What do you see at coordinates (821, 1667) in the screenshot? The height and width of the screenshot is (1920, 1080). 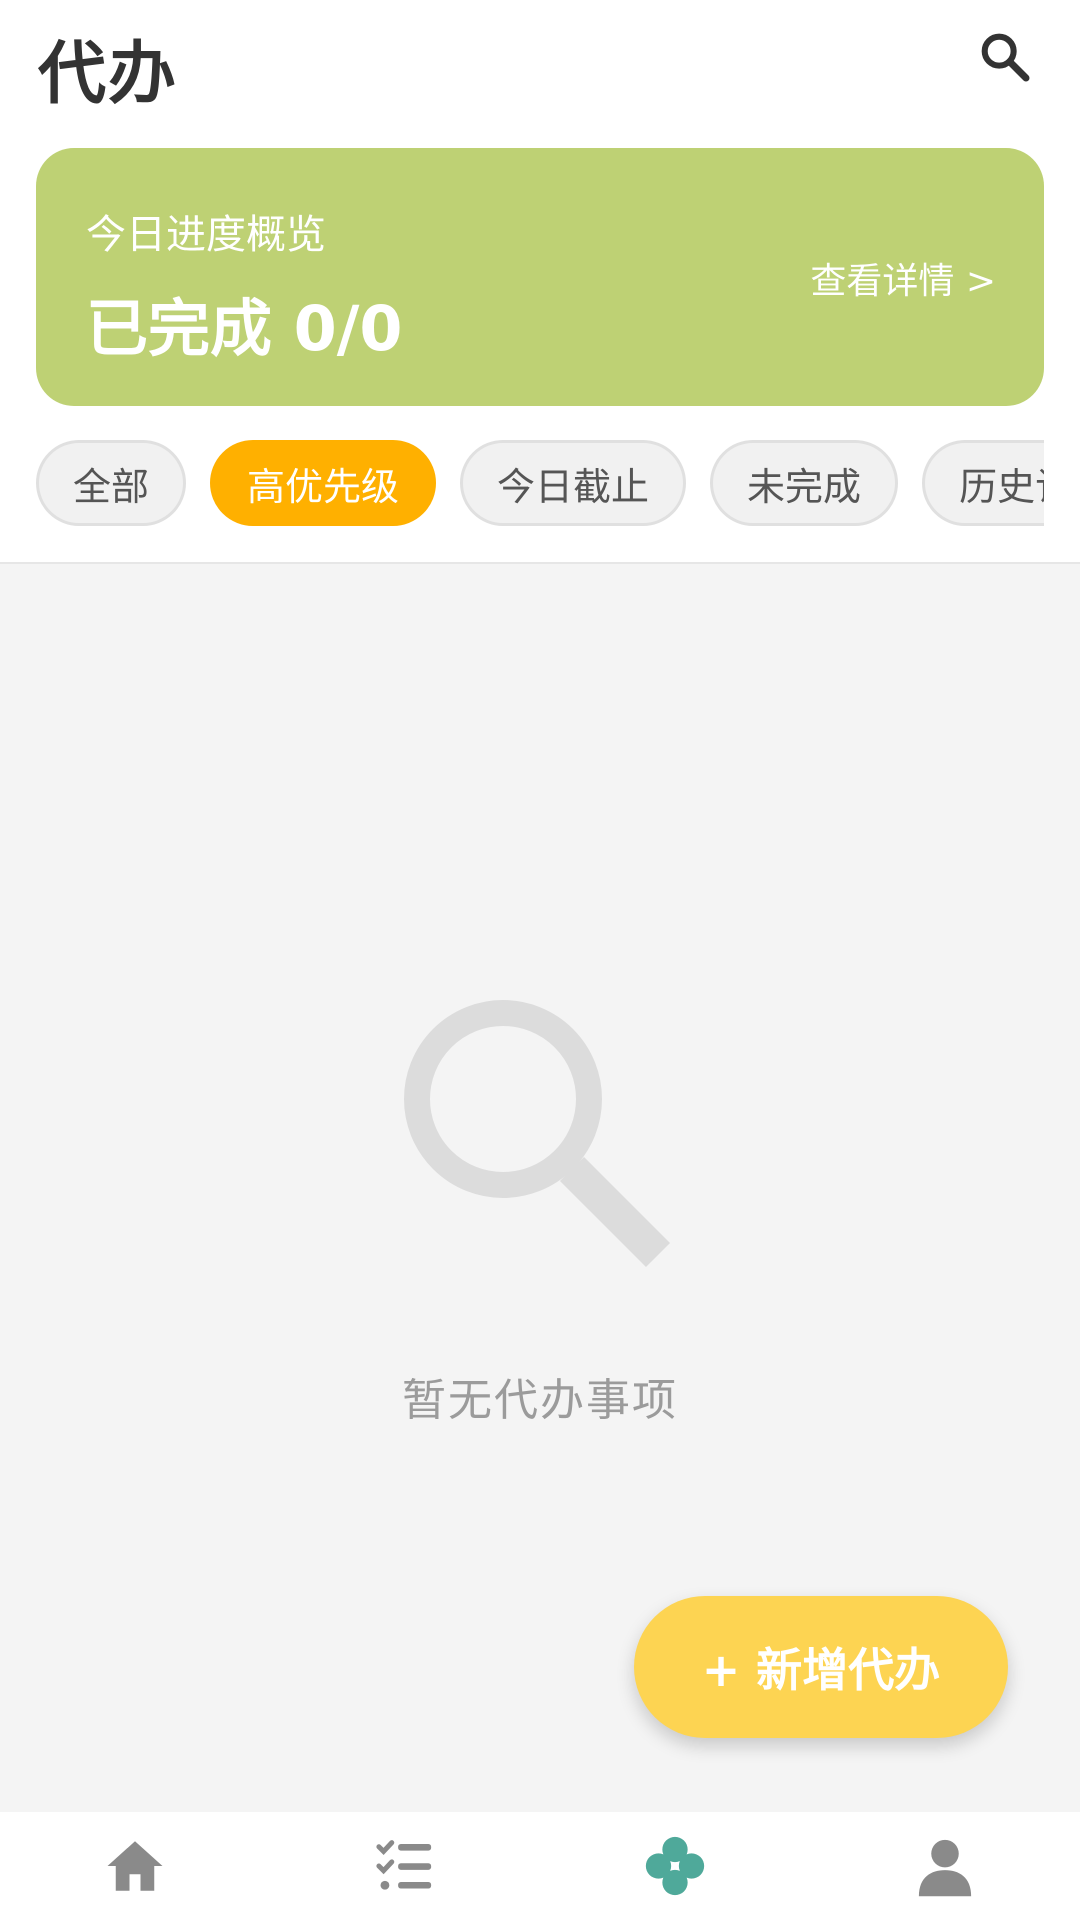 I see `add-todo-button: + 新增代办` at bounding box center [821, 1667].